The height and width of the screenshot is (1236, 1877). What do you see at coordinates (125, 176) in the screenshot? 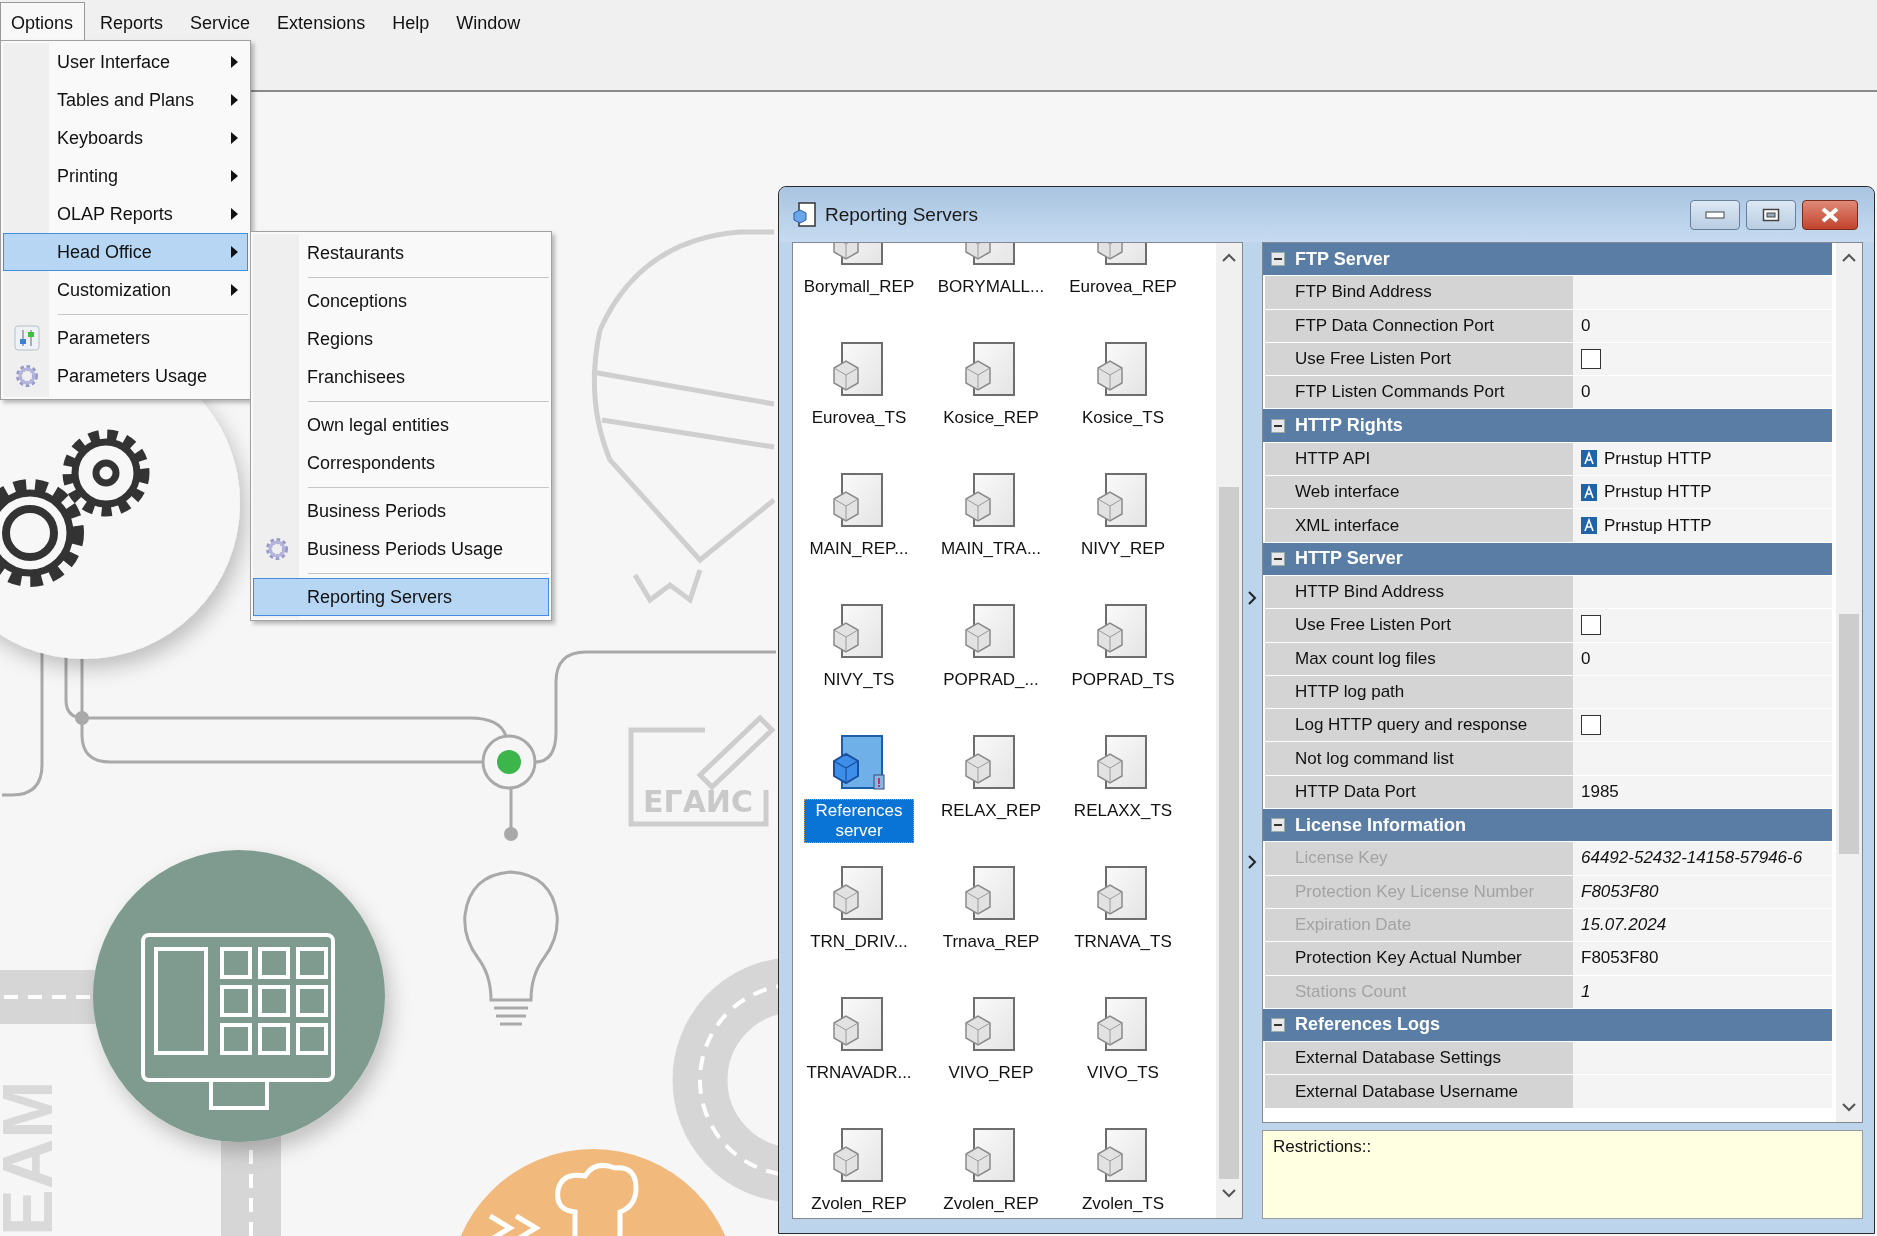
I see `menu-item: Printing` at bounding box center [125, 176].